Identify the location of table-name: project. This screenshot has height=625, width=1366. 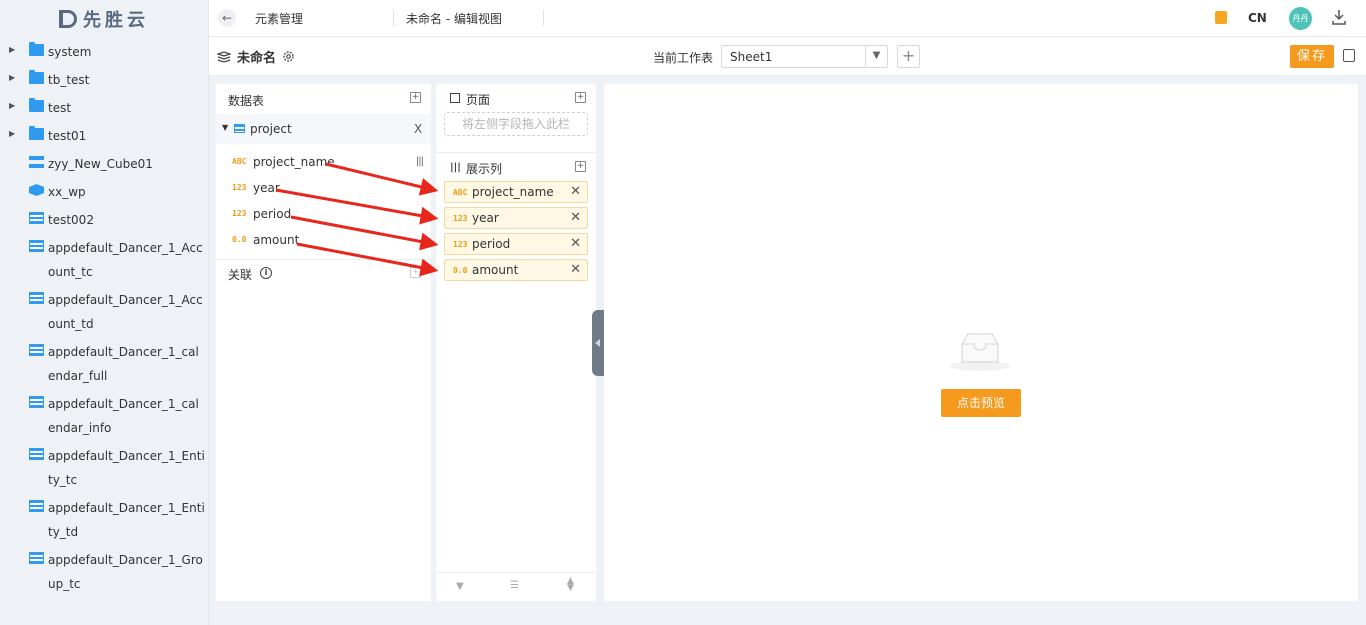
(271, 129).